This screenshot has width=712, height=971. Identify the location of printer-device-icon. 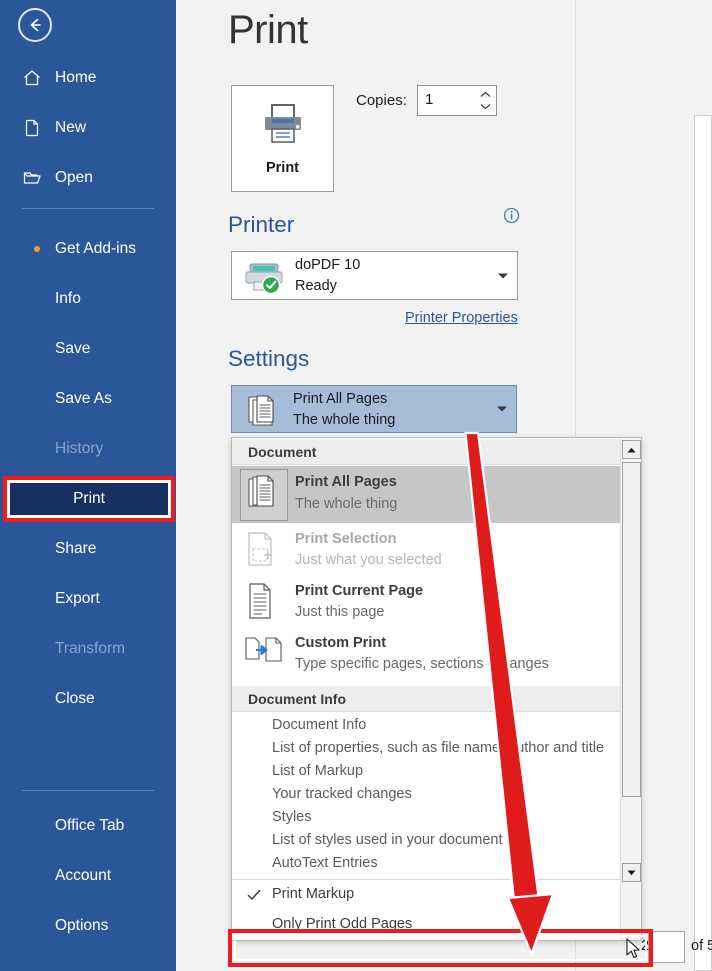
(266, 279).